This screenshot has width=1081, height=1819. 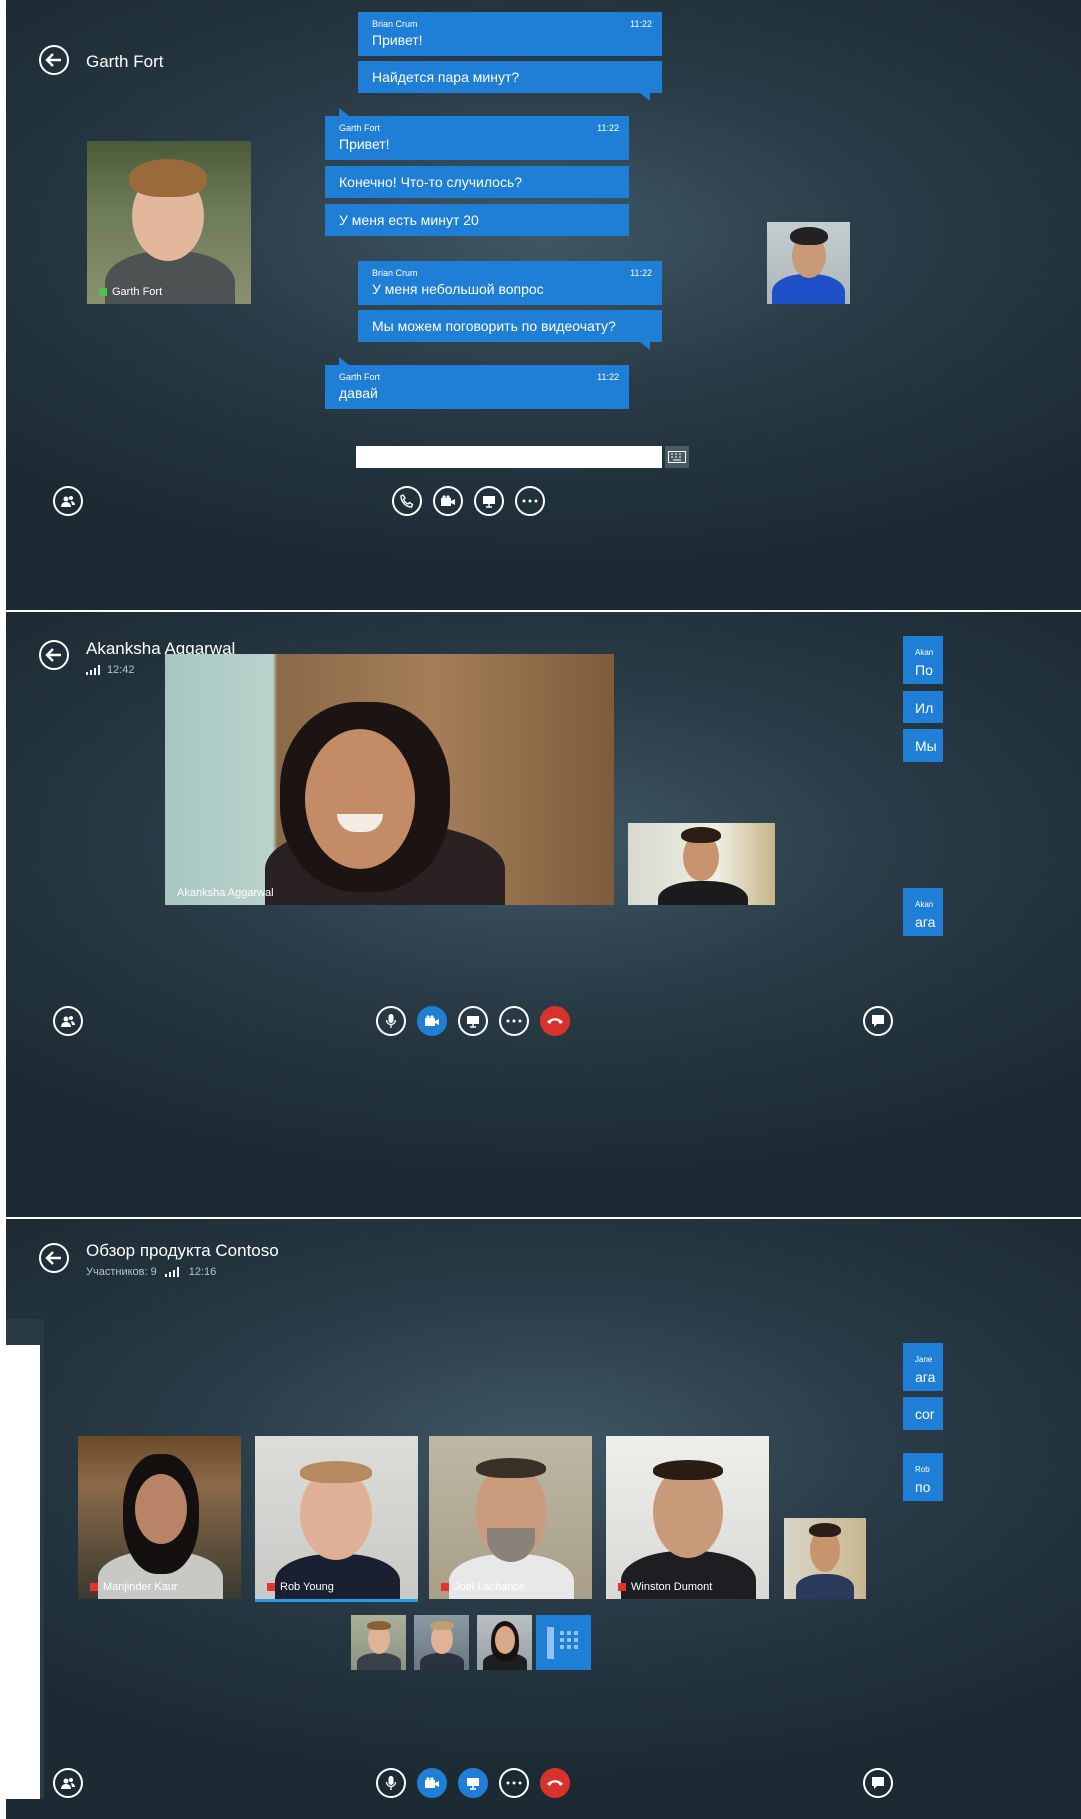 What do you see at coordinates (23, 1572) in the screenshot?
I see `shared-content-pane` at bounding box center [23, 1572].